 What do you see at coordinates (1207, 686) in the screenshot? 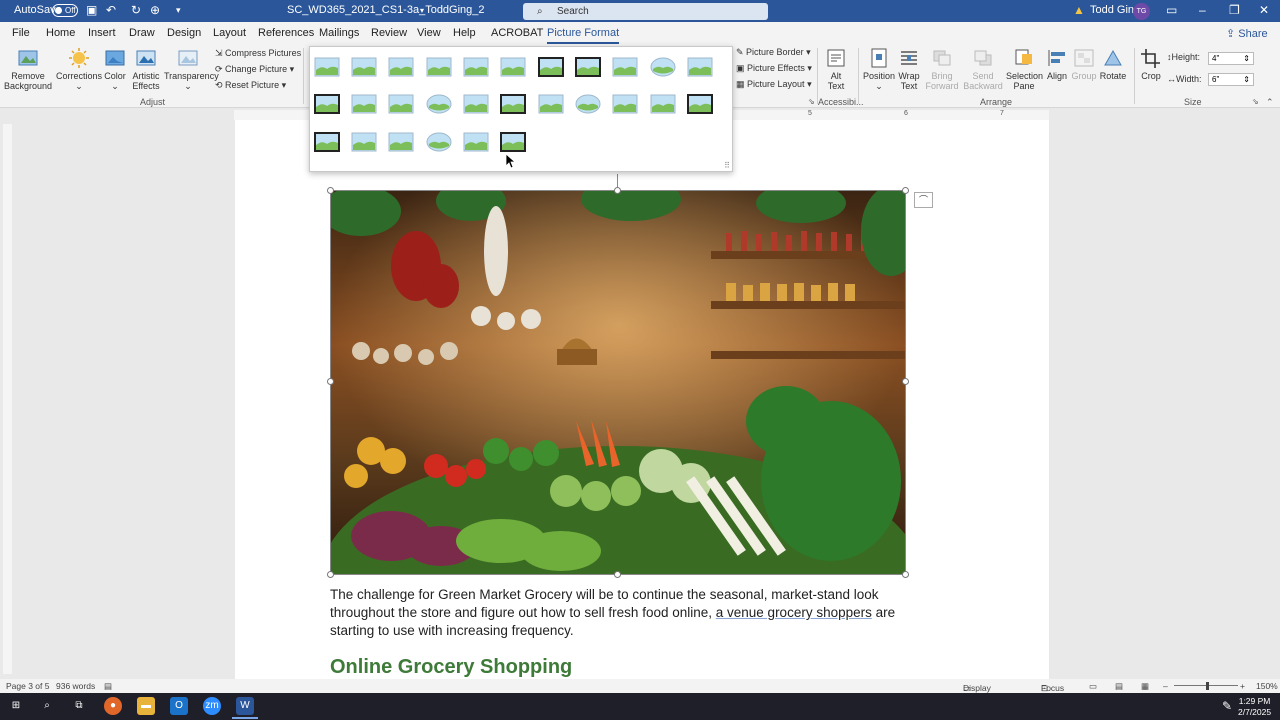
I see `zoom-slider-thumb` at bounding box center [1207, 686].